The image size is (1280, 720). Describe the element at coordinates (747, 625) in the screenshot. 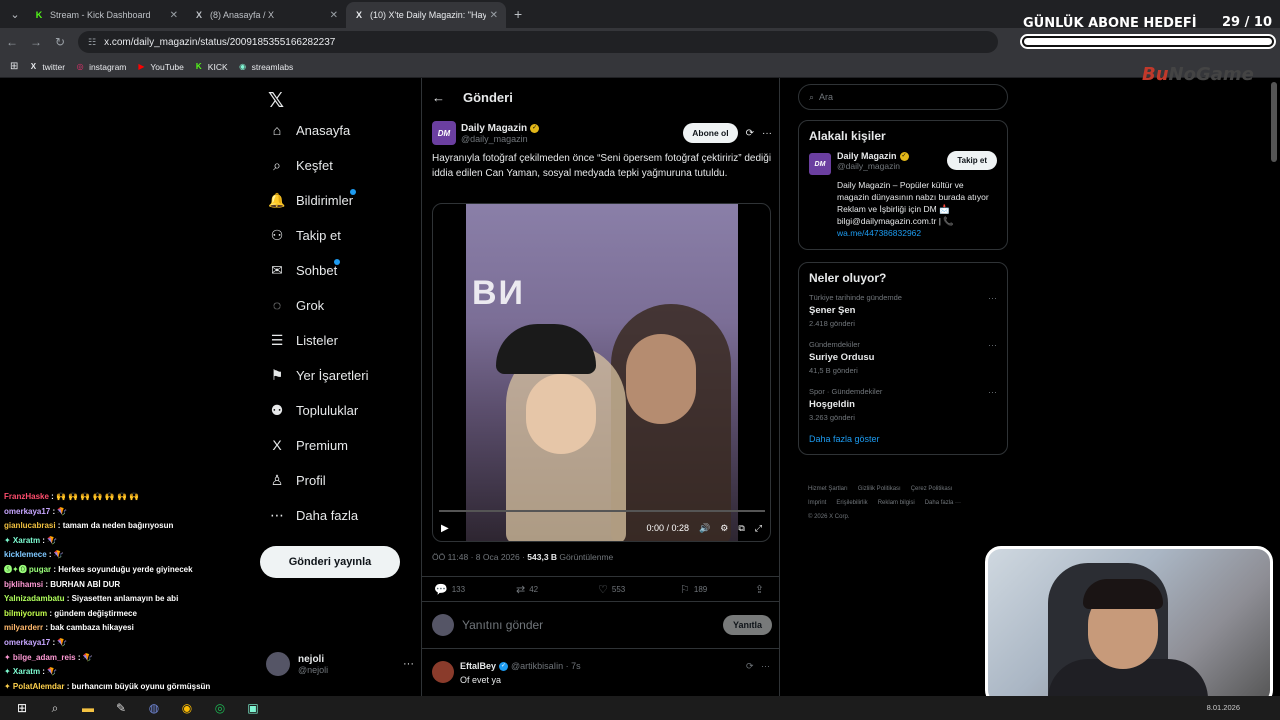

I see `reply-button: Yanıtla` at that location.